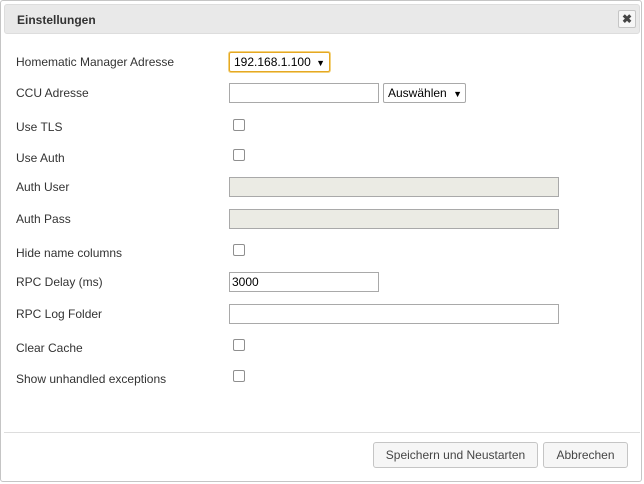 Image resolution: width=644 pixels, height=484 pixels. I want to click on auth-pass-label: Auth Pass, so click(43, 219).